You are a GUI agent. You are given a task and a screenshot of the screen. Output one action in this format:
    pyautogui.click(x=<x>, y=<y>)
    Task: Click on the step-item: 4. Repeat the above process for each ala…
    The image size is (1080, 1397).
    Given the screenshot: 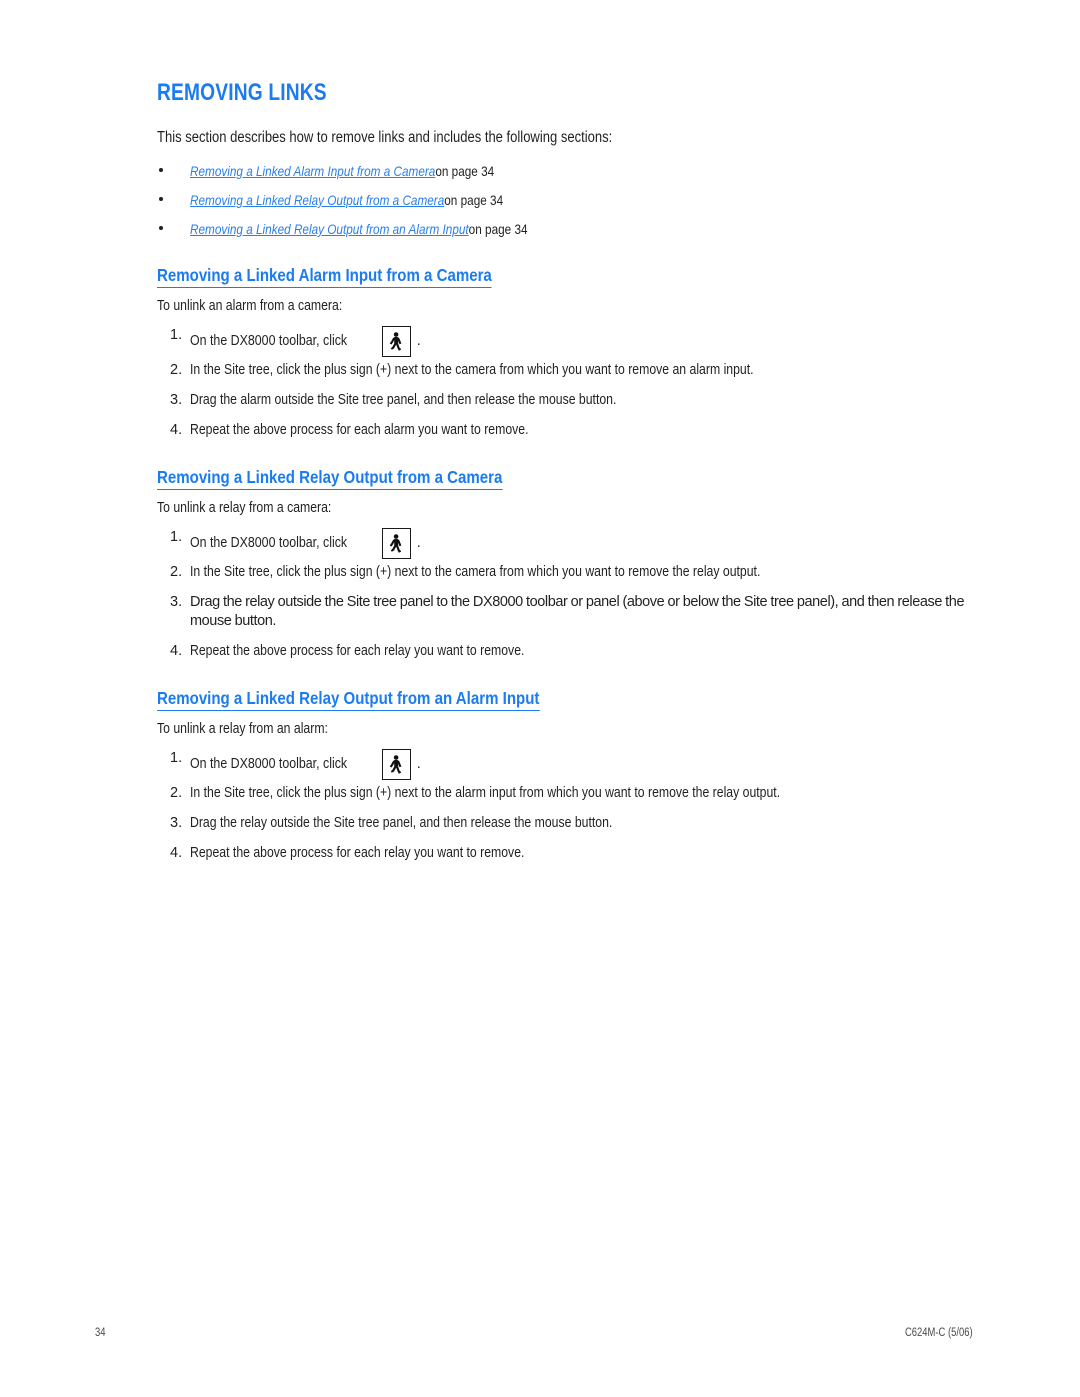 What is the action you would take?
    pyautogui.click(x=572, y=430)
    